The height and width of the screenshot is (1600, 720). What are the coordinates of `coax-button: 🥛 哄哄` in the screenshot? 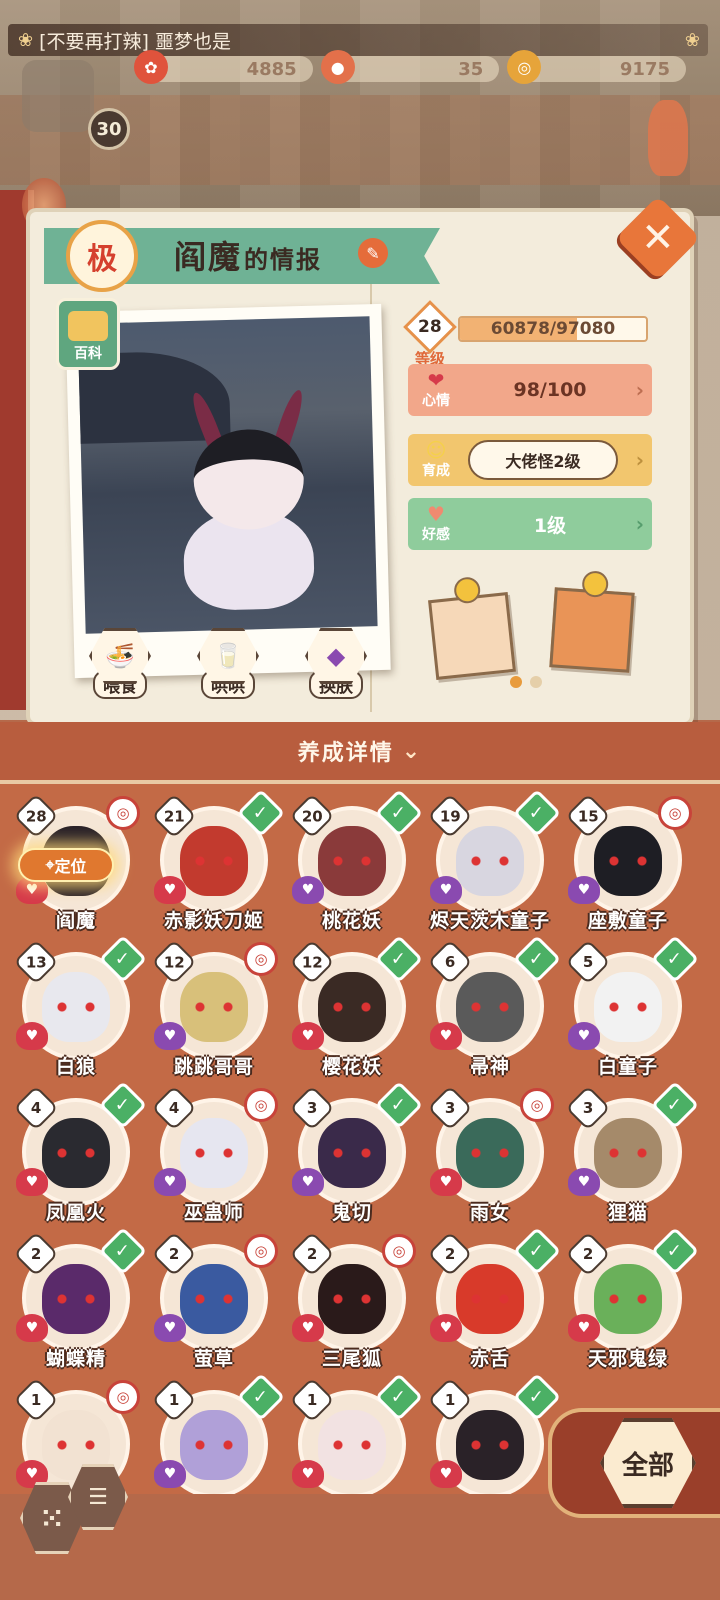 It's located at (228, 664).